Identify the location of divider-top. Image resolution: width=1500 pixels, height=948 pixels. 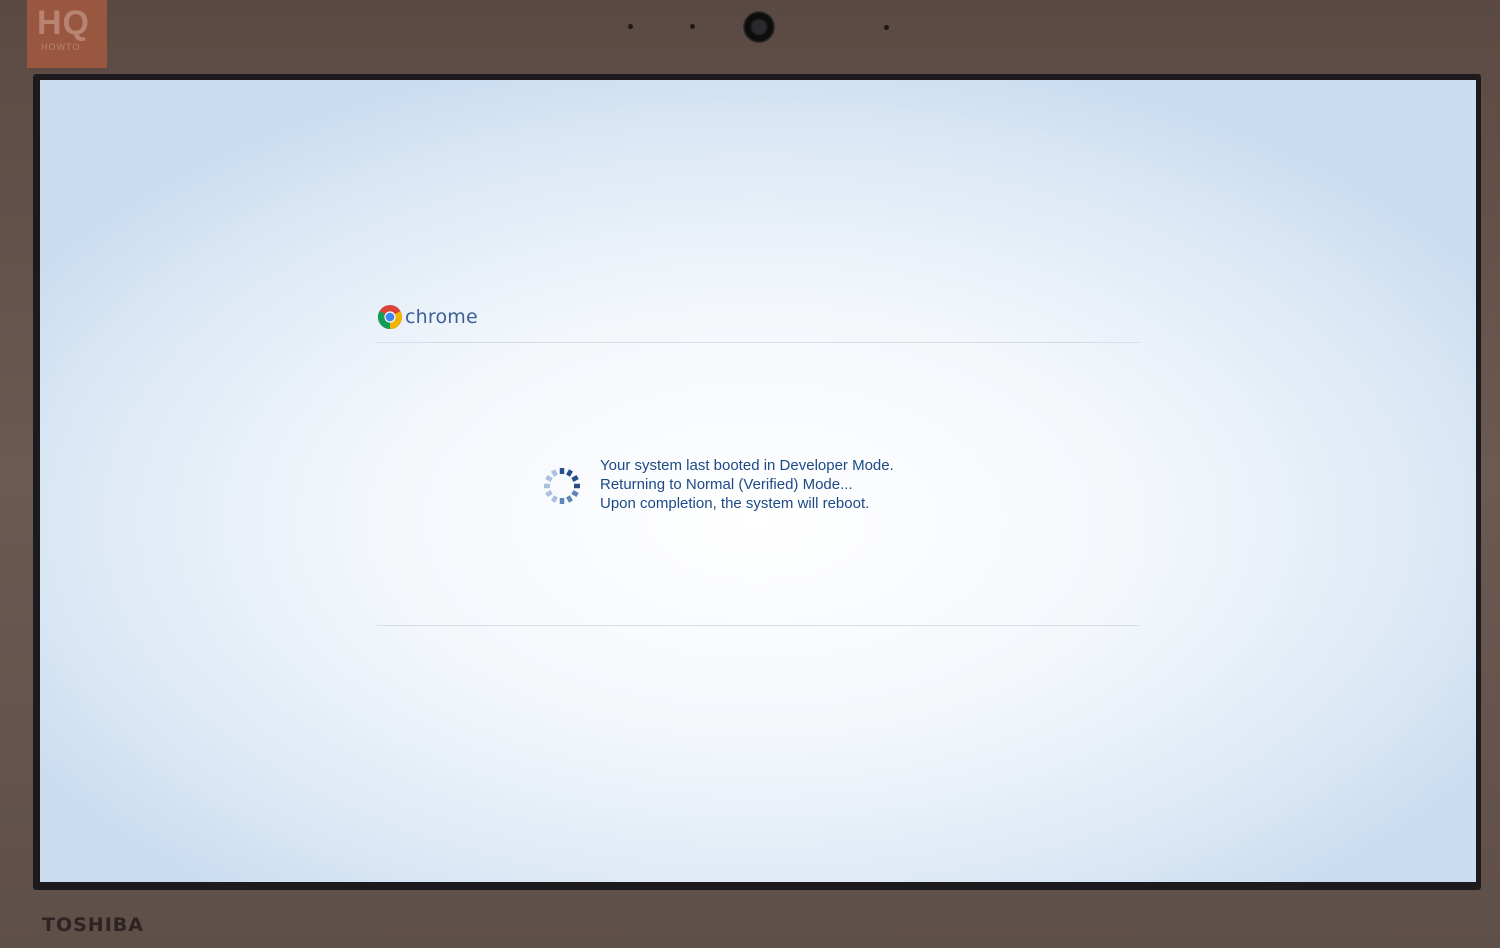
(758, 342).